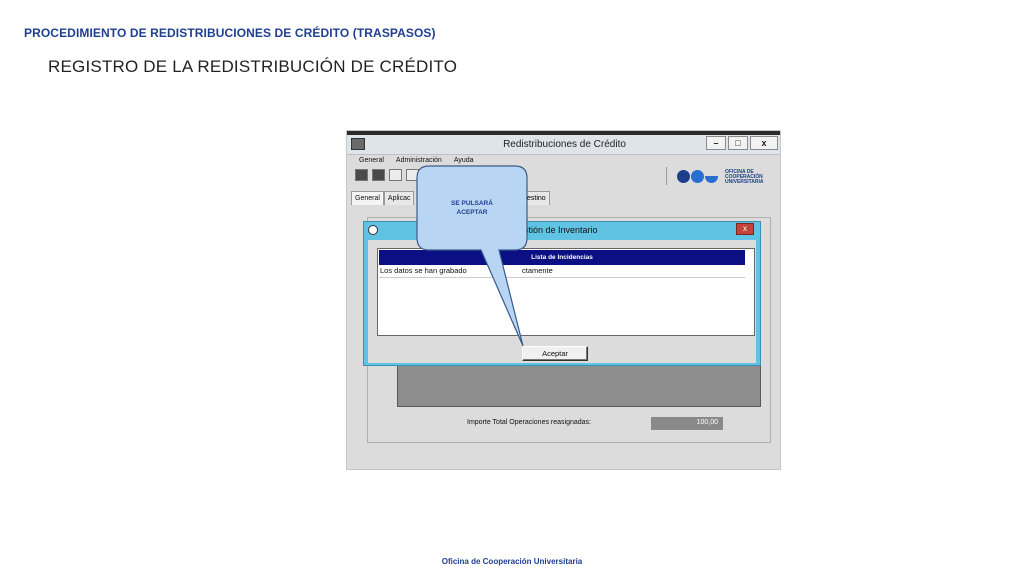 The height and width of the screenshot is (576, 1024). What do you see at coordinates (464, 160) in the screenshot?
I see `menu-ayuda: Ayuda` at bounding box center [464, 160].